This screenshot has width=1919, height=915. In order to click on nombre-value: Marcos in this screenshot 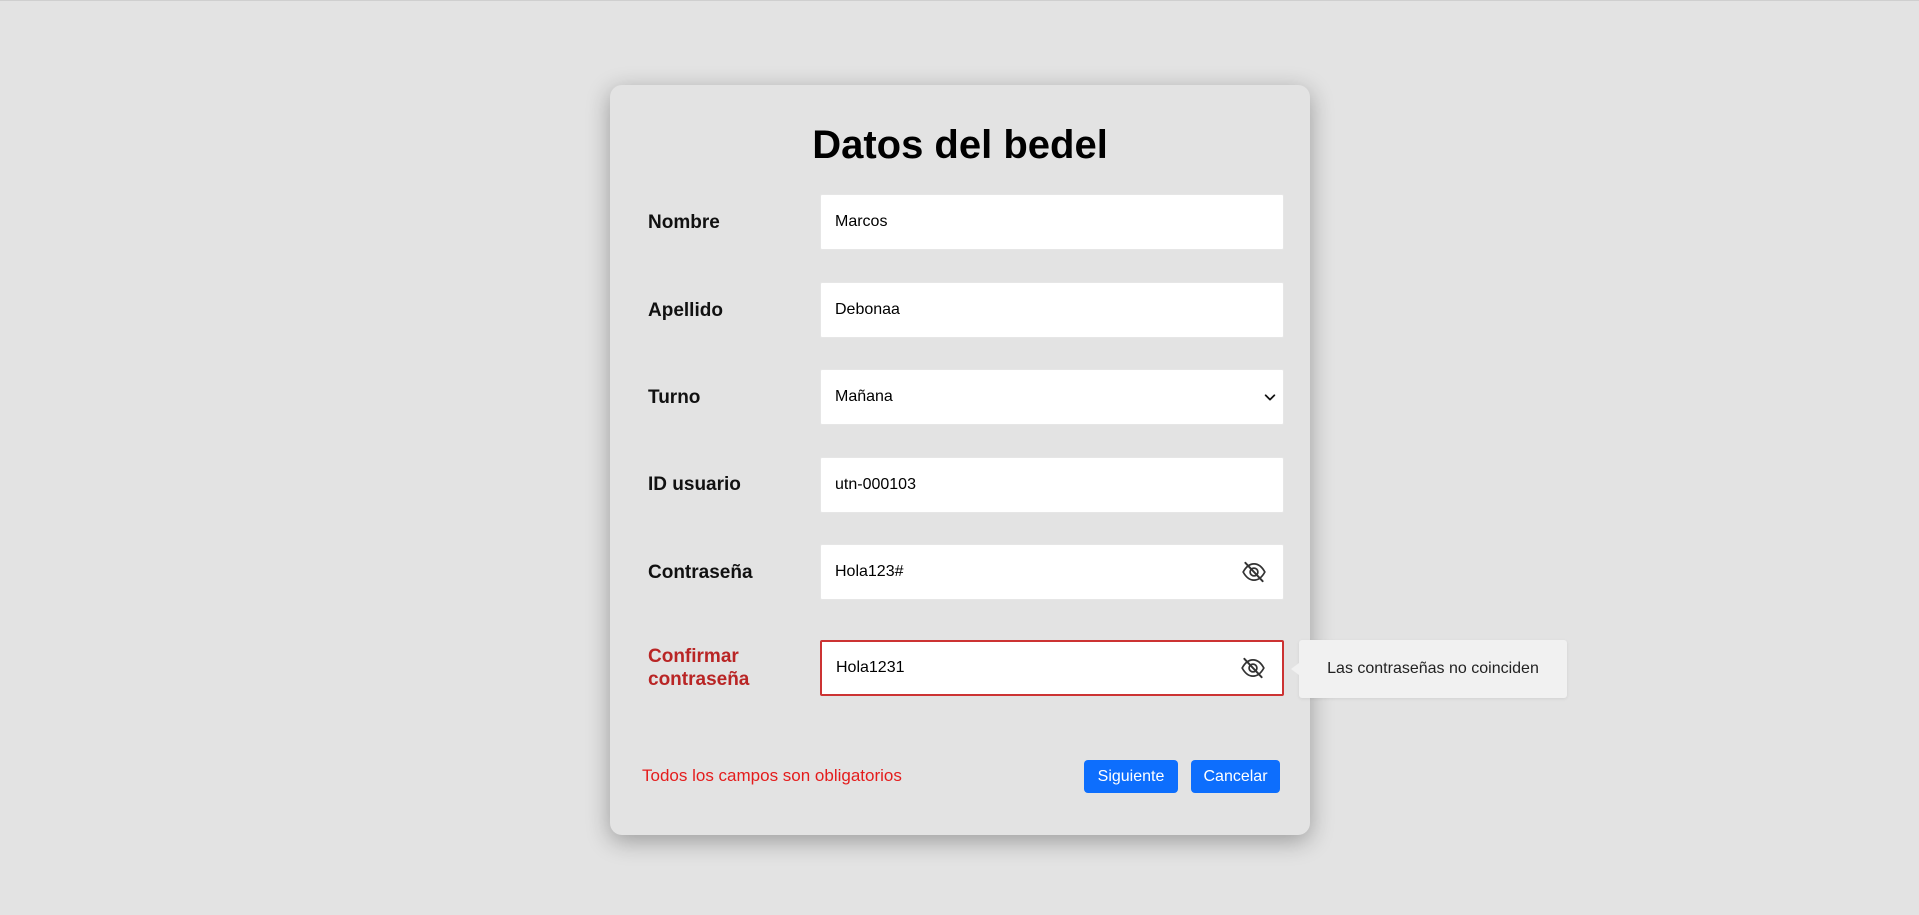, I will do `click(861, 221)`.